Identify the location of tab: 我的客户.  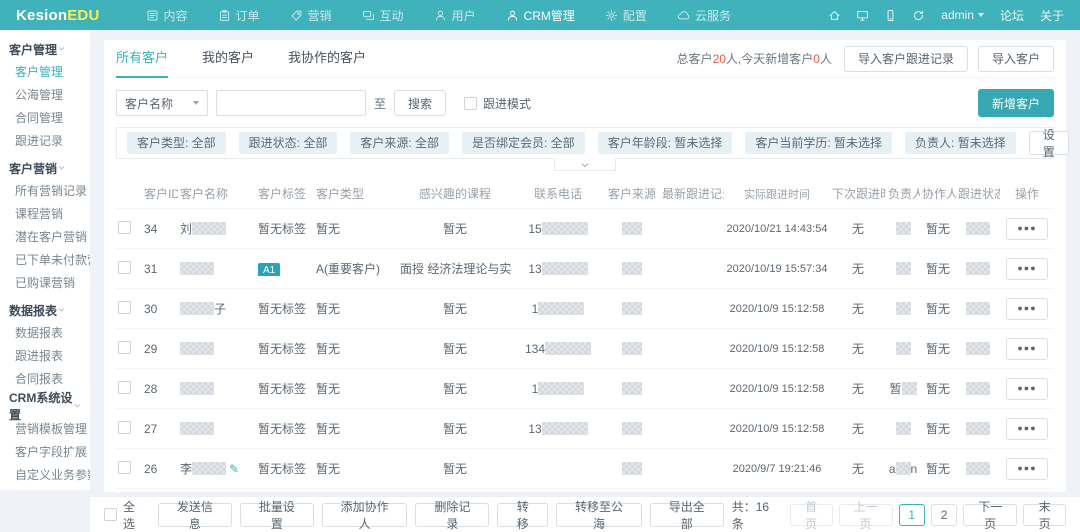
(228, 59).